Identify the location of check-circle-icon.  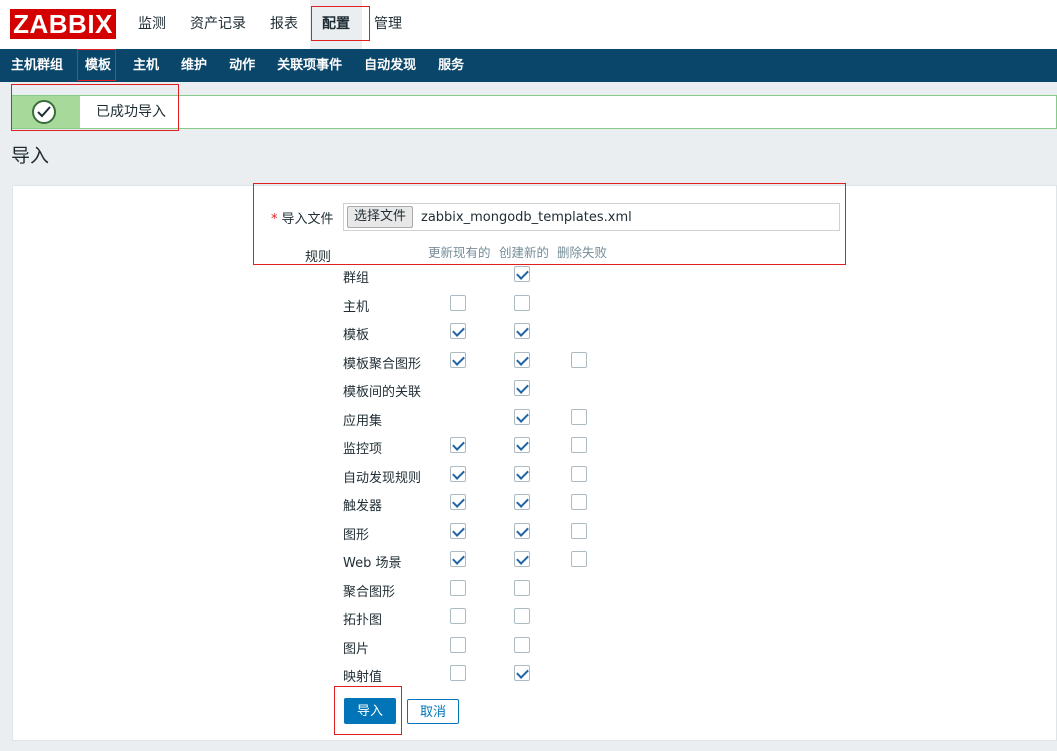
(44, 112).